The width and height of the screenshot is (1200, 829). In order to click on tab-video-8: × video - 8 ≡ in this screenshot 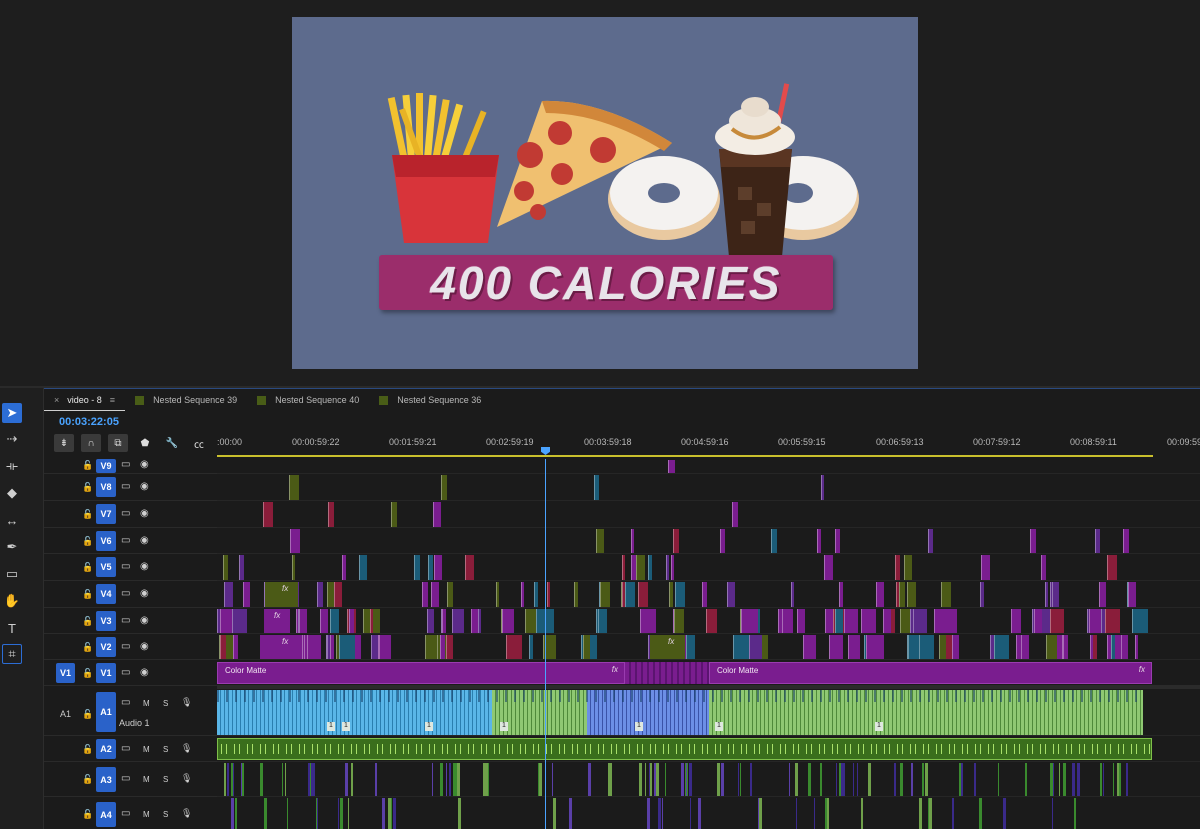, I will do `click(85, 400)`.